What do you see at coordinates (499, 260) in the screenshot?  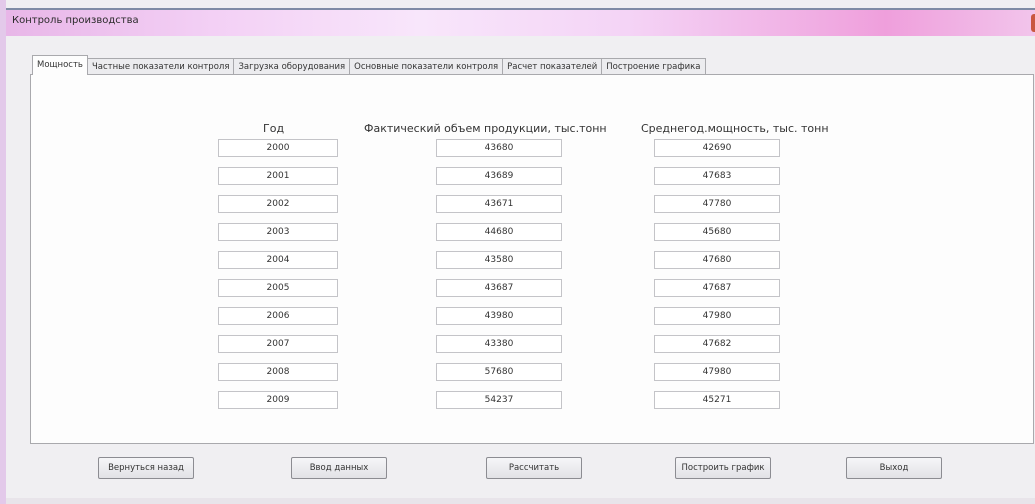 I see `actual-volume-field: 43580` at bounding box center [499, 260].